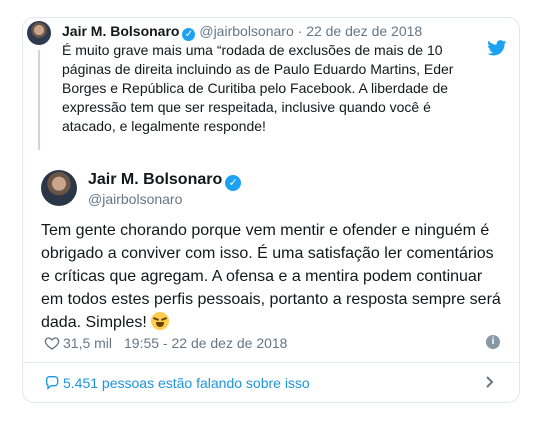 The height and width of the screenshot is (422, 542). What do you see at coordinates (497, 48) in the screenshot?
I see `twitter-bird-icon` at bounding box center [497, 48].